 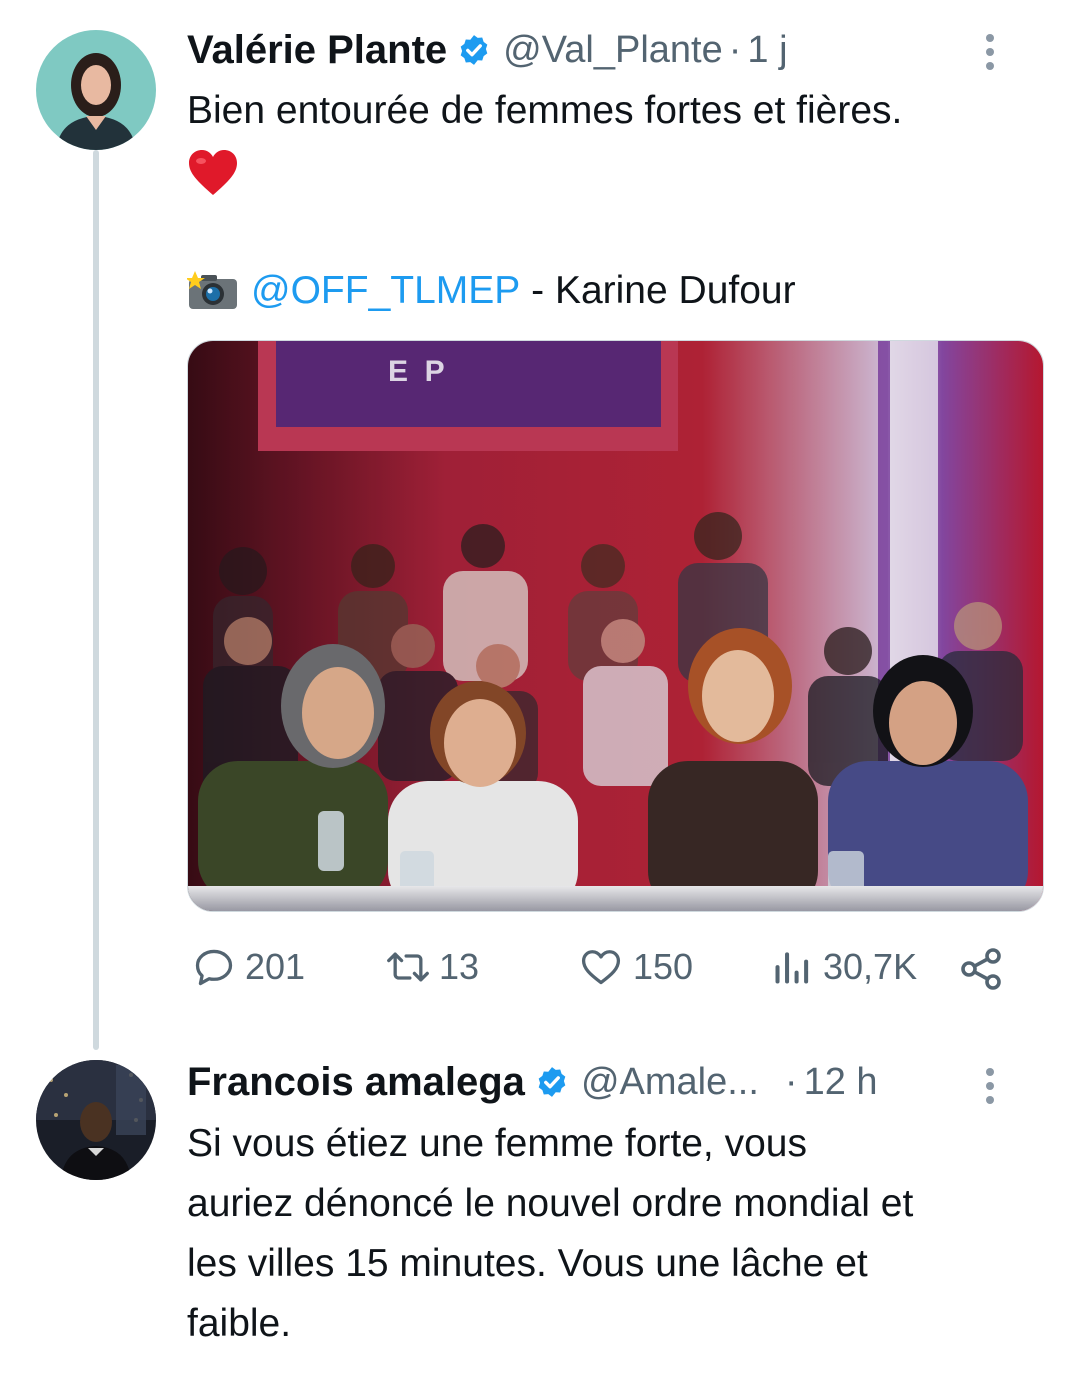 I want to click on like-count: 150, so click(x=663, y=966).